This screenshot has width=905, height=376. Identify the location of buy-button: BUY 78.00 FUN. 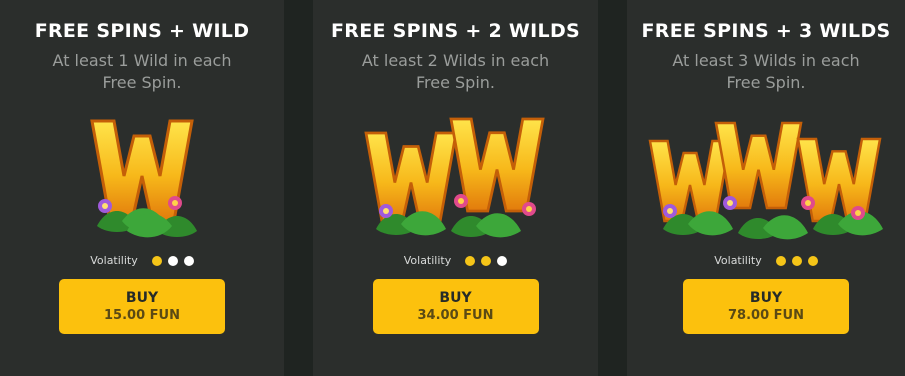
(766, 306).